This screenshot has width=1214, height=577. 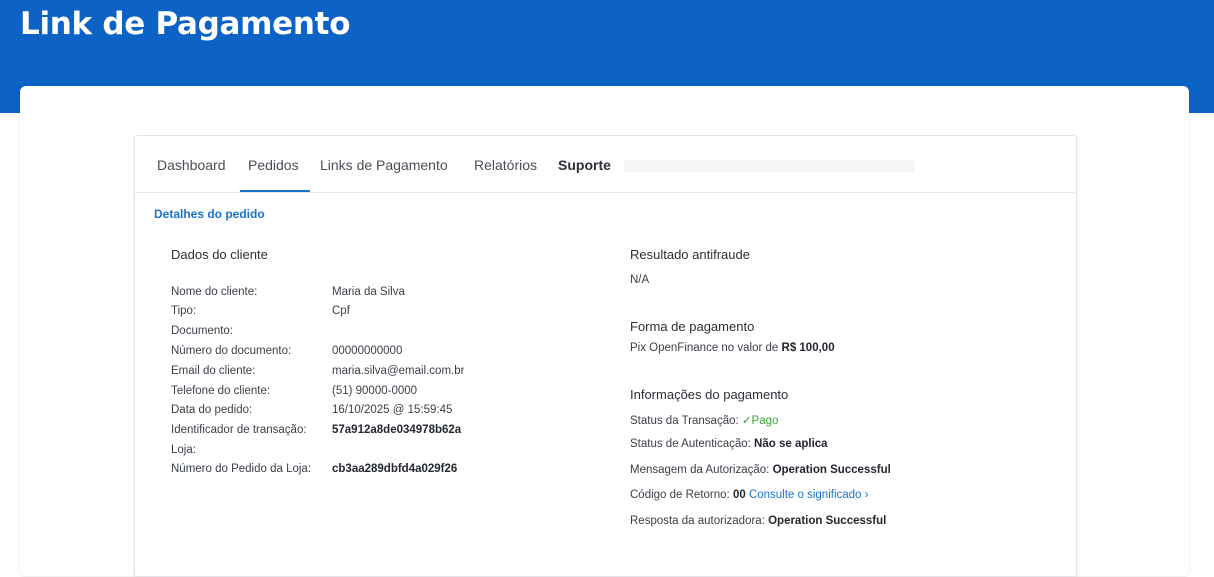 I want to click on client-type-value: Cpf, so click(x=341, y=311).